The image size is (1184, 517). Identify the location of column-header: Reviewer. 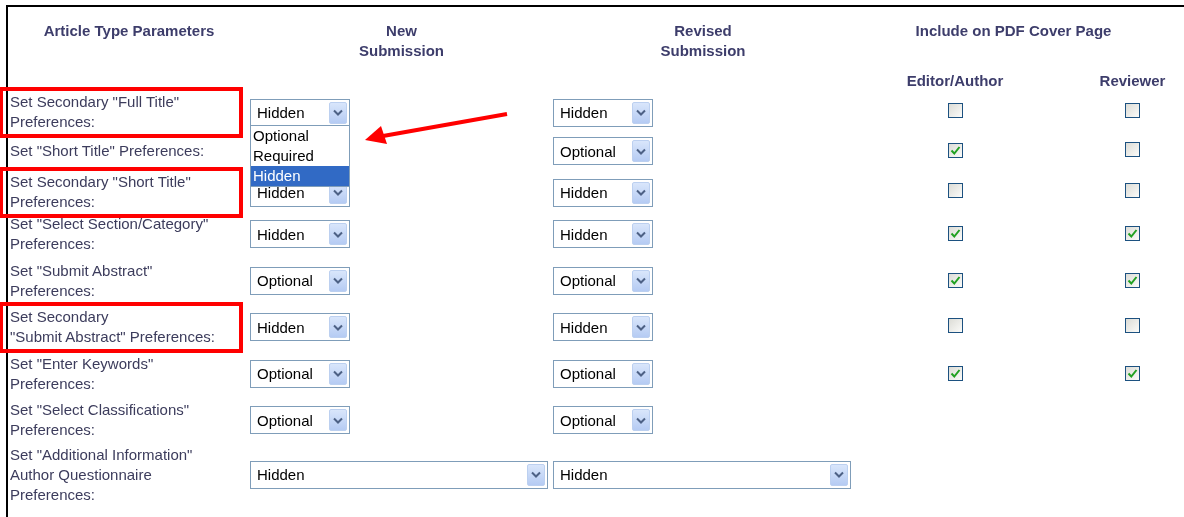
(1132, 81).